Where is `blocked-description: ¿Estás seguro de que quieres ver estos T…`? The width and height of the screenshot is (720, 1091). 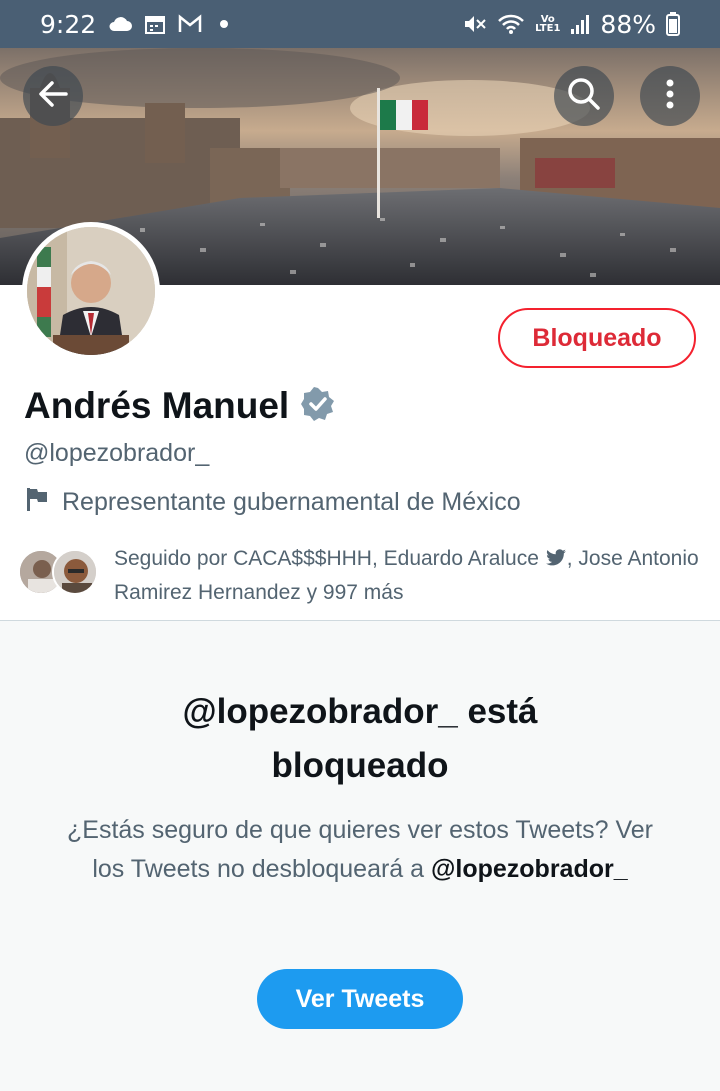
blocked-description: ¿Estás seguro de que quieres ver estos T… is located at coordinates (360, 850).